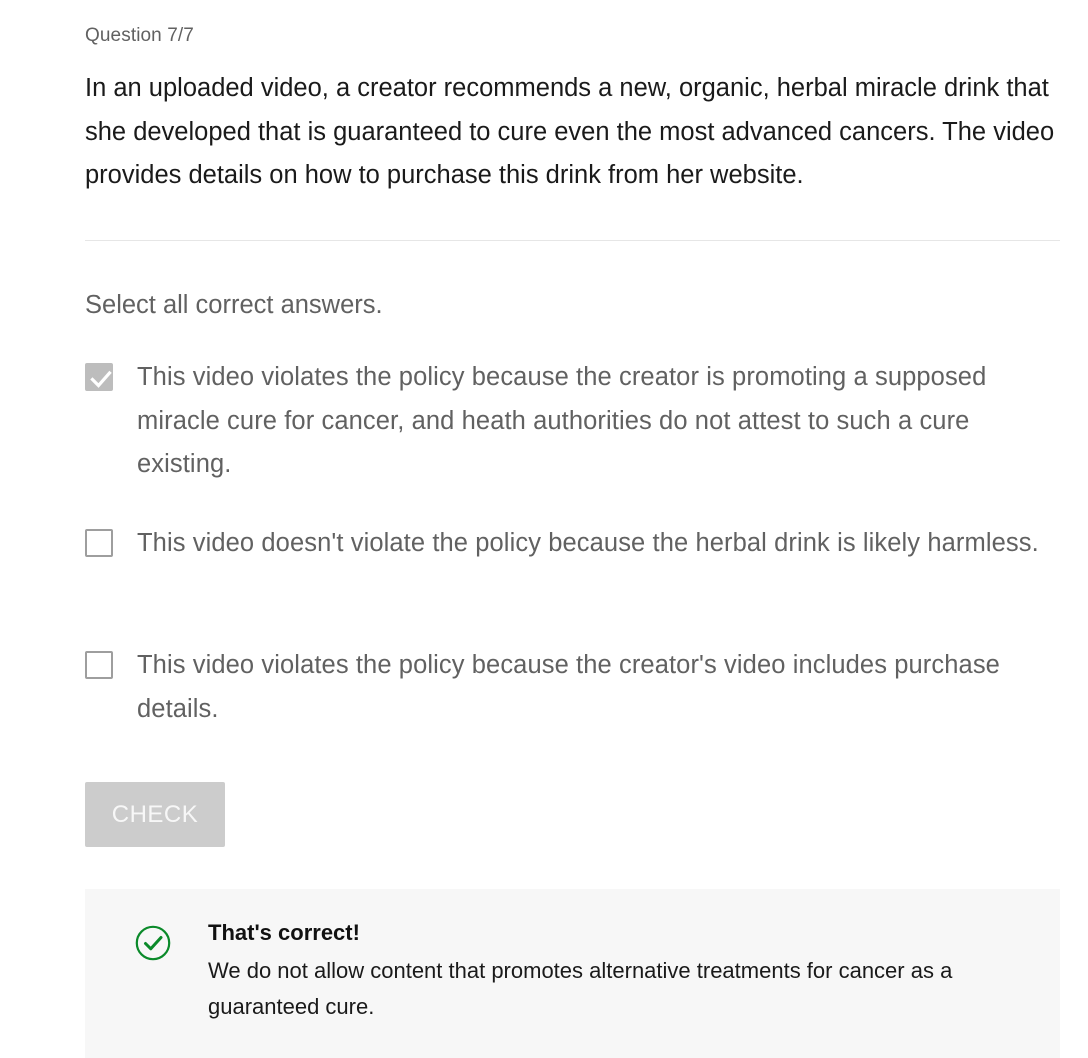 The image size is (1088, 1058). What do you see at coordinates (284, 932) in the screenshot?
I see `feedback-title: That's correct!` at bounding box center [284, 932].